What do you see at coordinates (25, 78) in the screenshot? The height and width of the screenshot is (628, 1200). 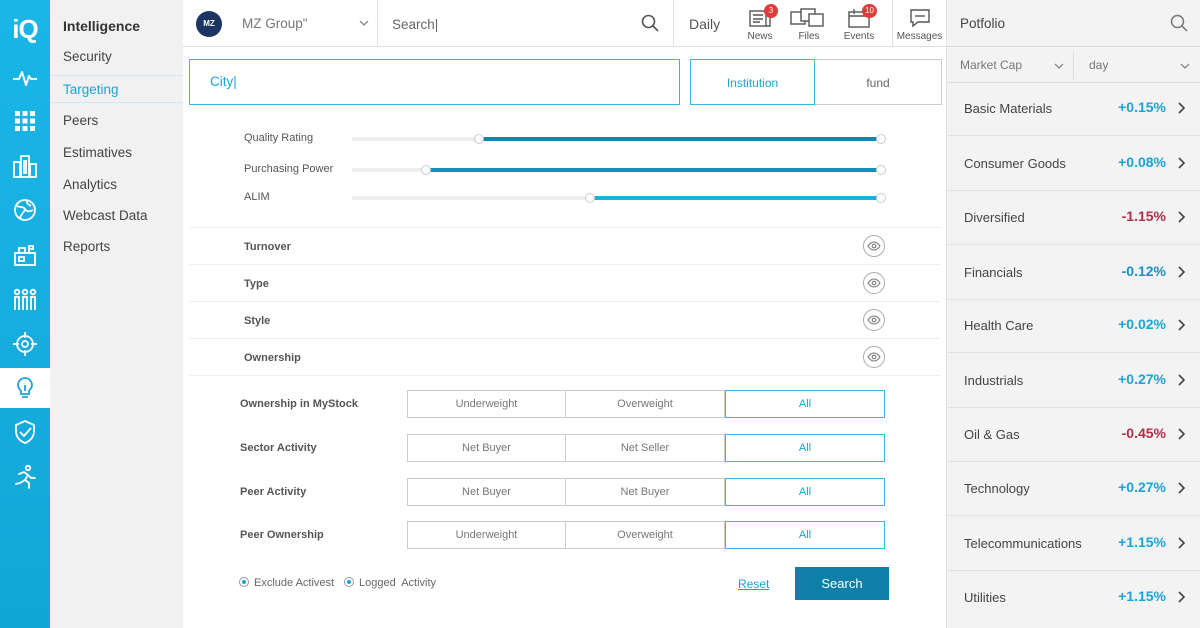 I see `pulse-icon` at bounding box center [25, 78].